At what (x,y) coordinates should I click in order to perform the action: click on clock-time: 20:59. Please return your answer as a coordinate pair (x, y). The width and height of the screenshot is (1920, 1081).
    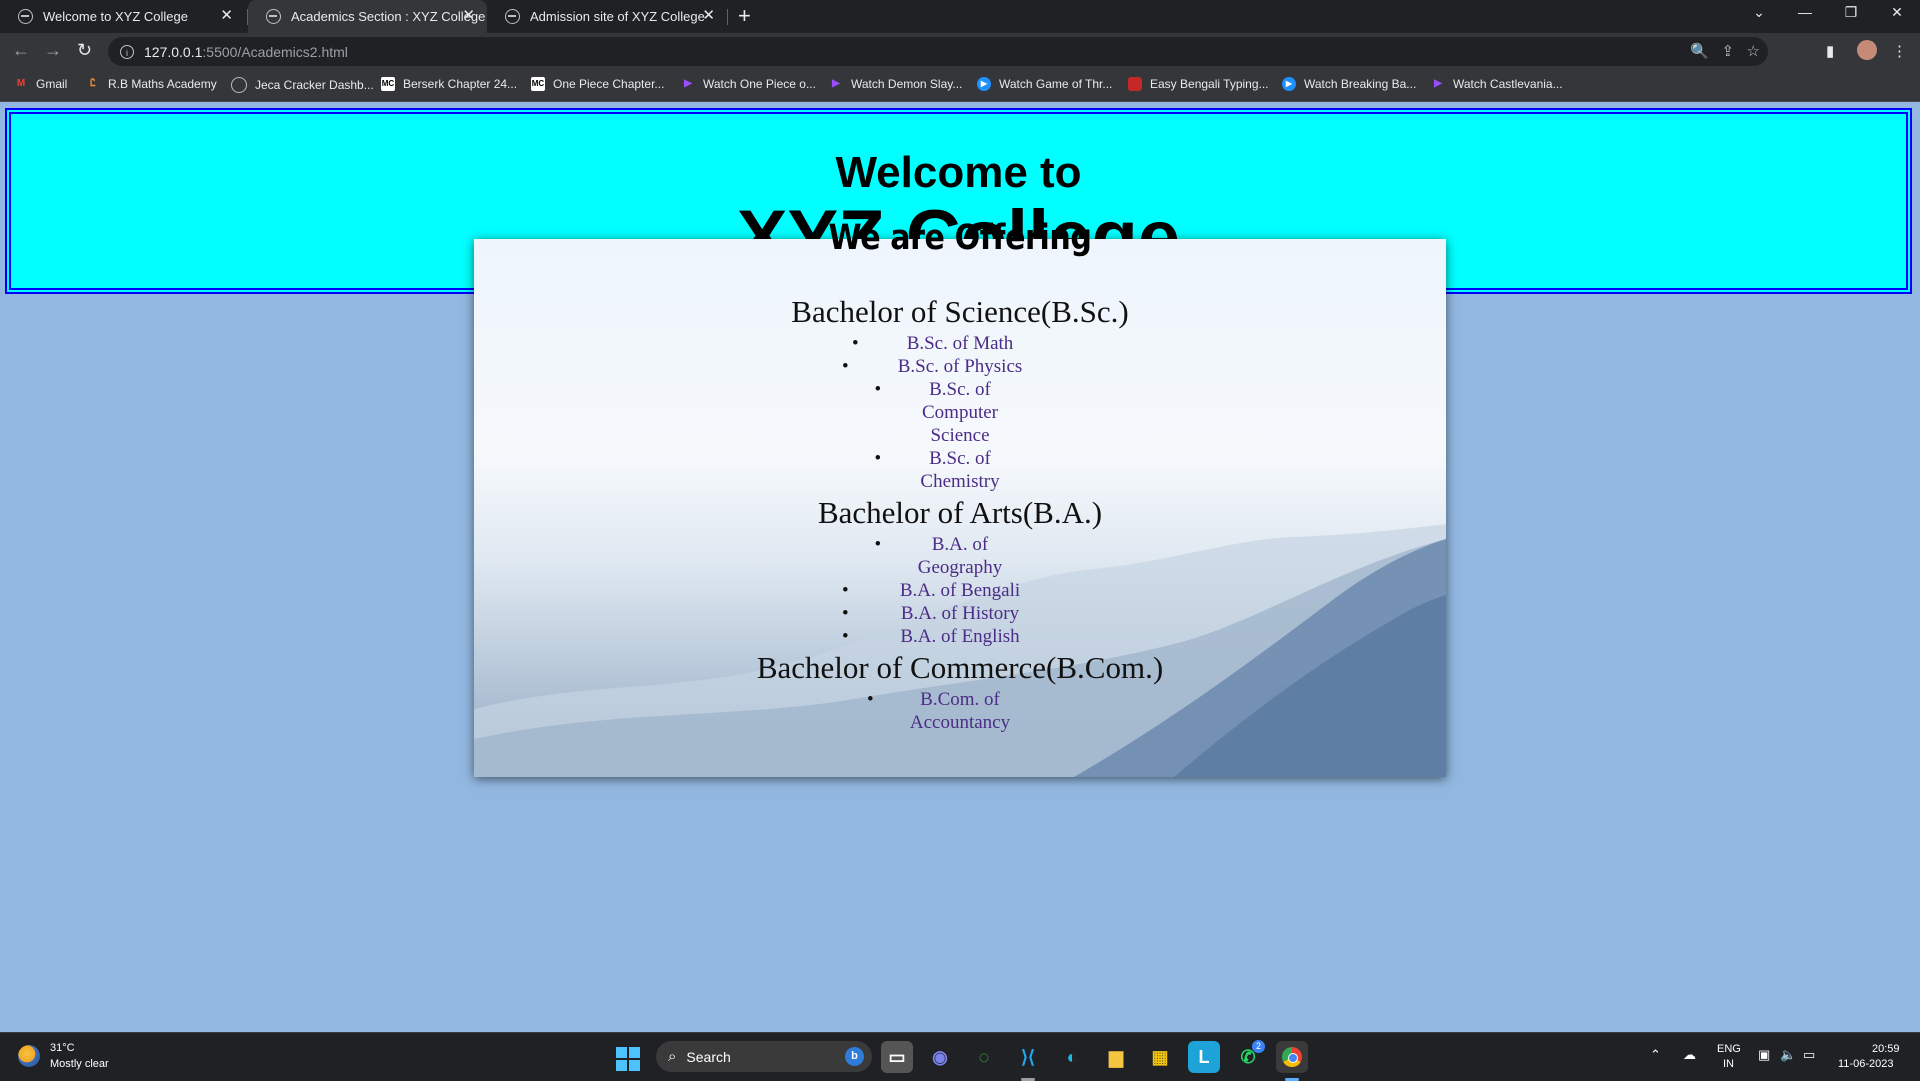
    Looking at the image, I should click on (1886, 1049).